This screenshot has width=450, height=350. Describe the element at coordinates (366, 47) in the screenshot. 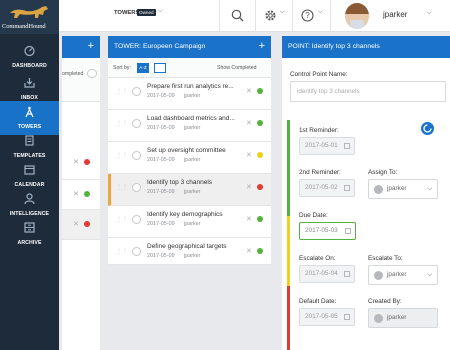

I see `point-header: POINT: Identify top 3 channels` at that location.